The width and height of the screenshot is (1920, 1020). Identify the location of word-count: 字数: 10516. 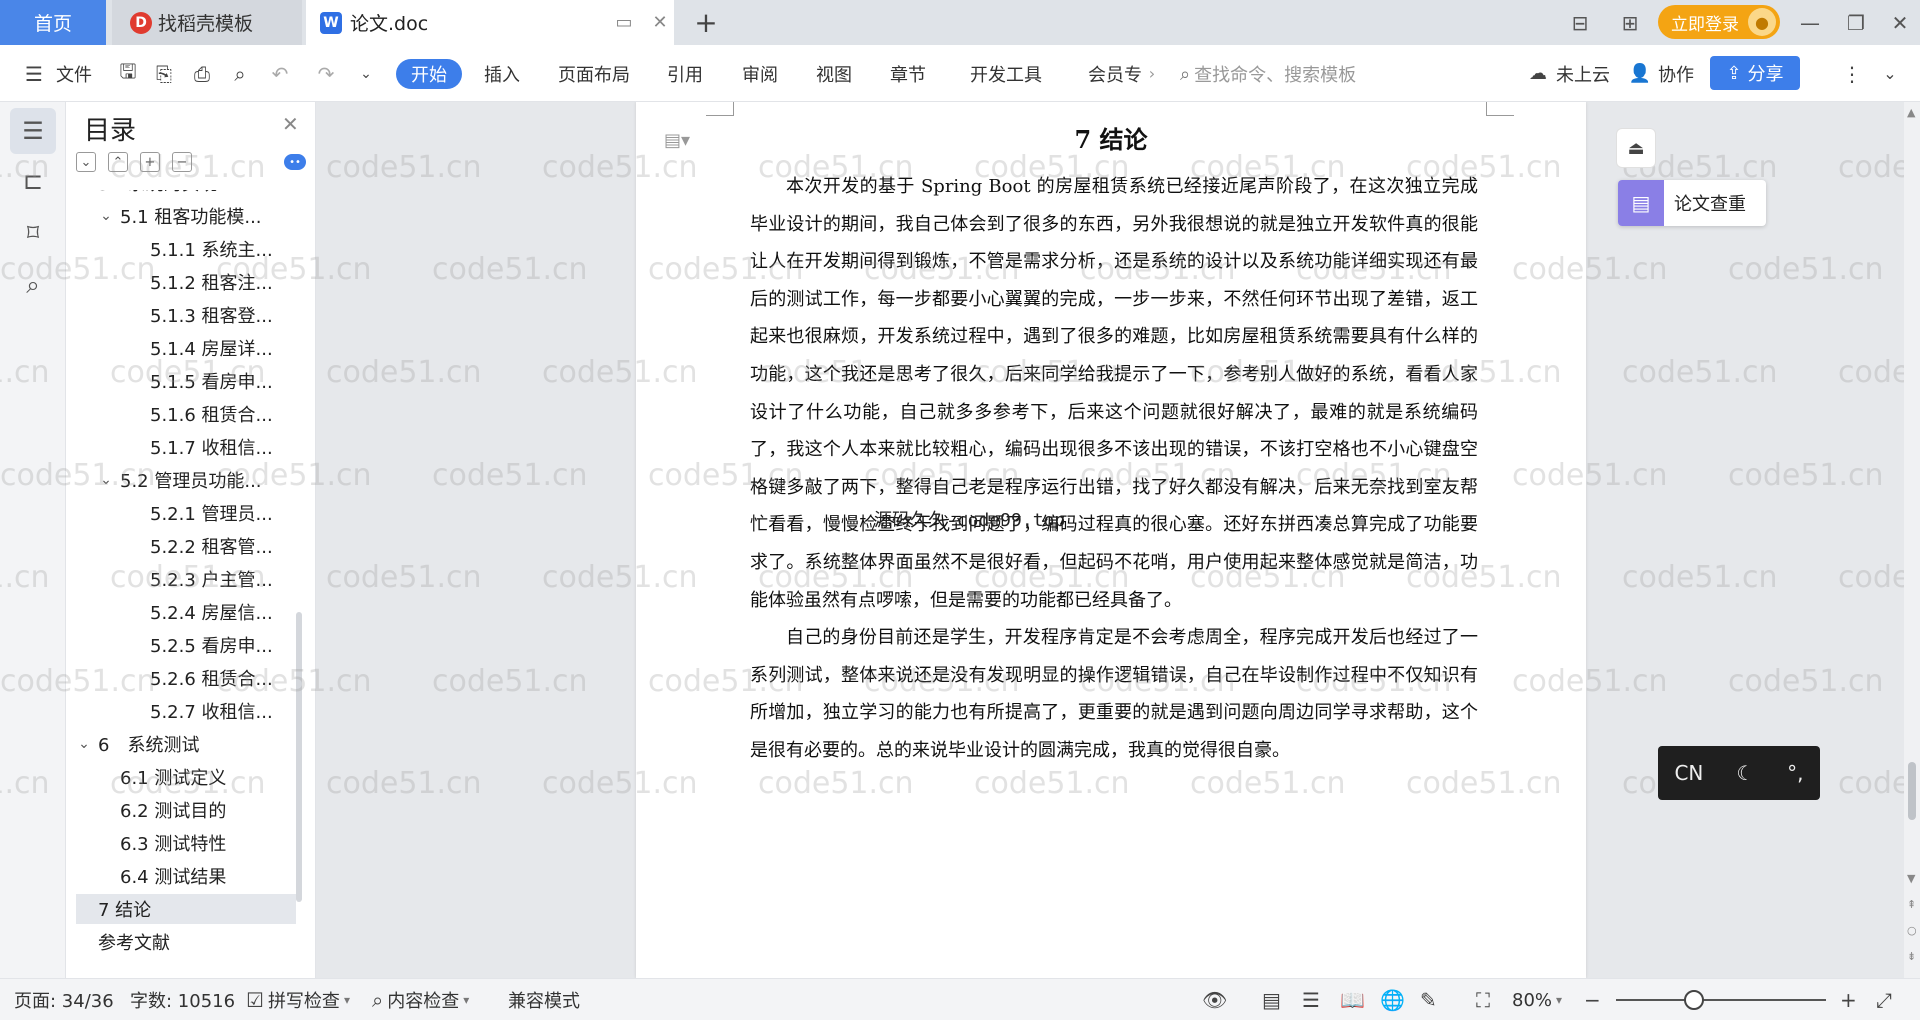
(182, 999).